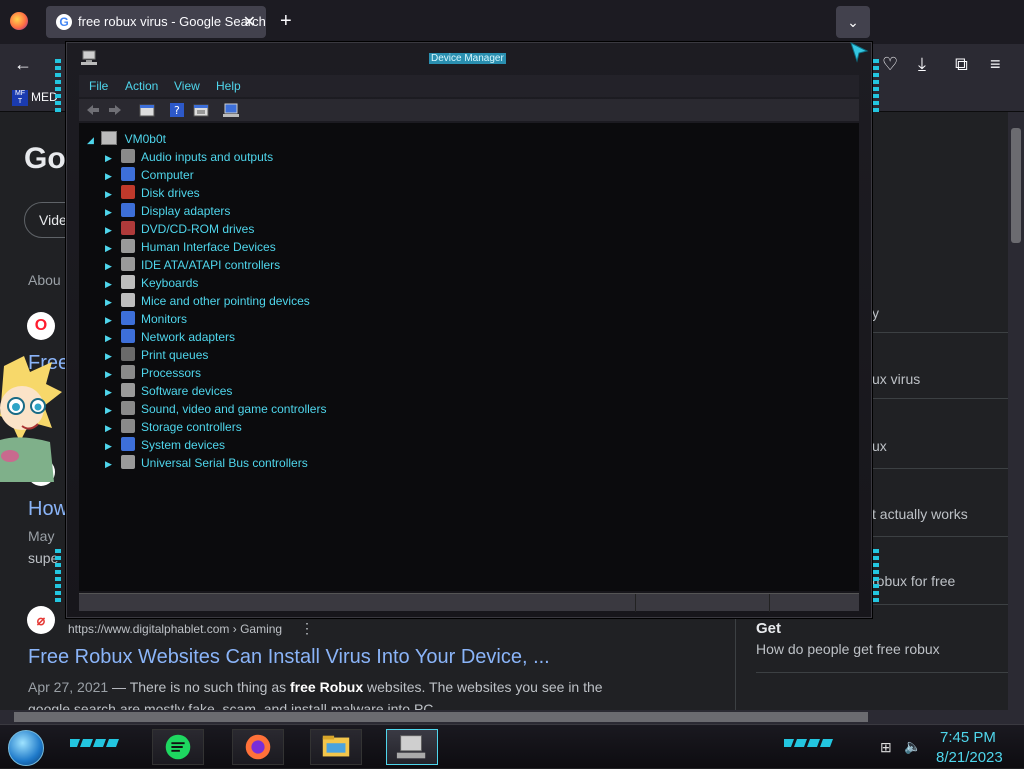 The height and width of the screenshot is (769, 1024). Describe the element at coordinates (876, 87) in the screenshot. I see `window-frame-decoration` at that location.